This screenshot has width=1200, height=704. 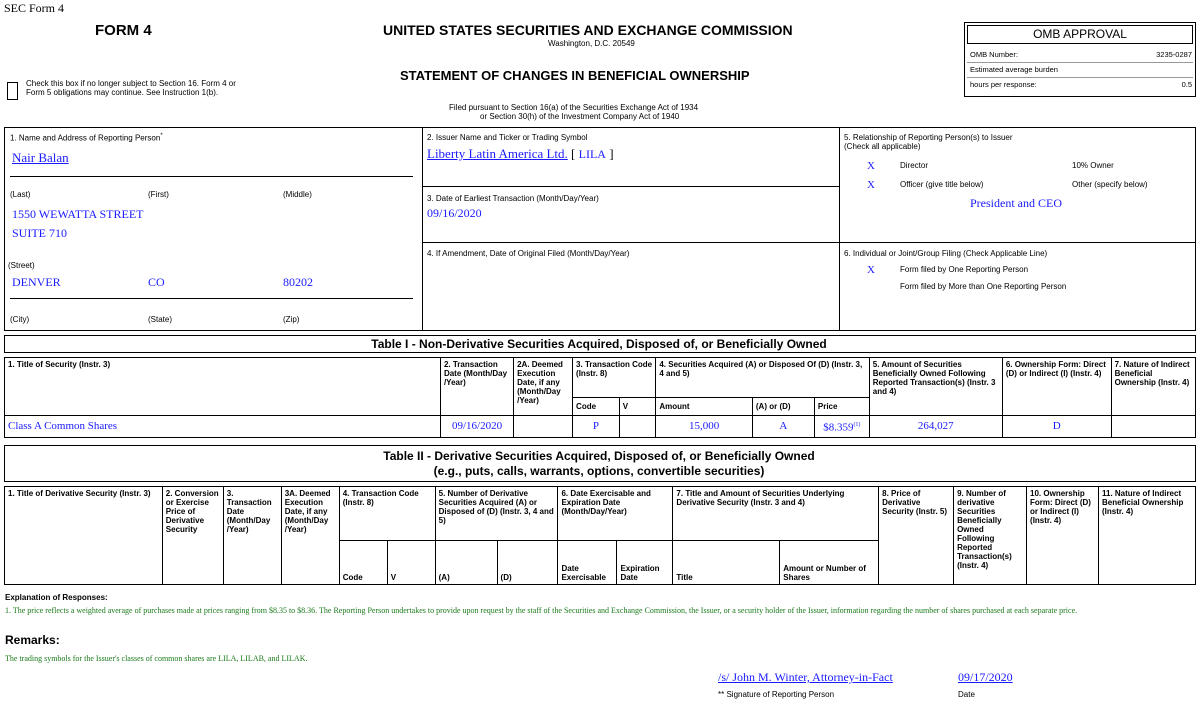 What do you see at coordinates (856, 425) in the screenshot?
I see `t1-price-footnote: (1)` at bounding box center [856, 425].